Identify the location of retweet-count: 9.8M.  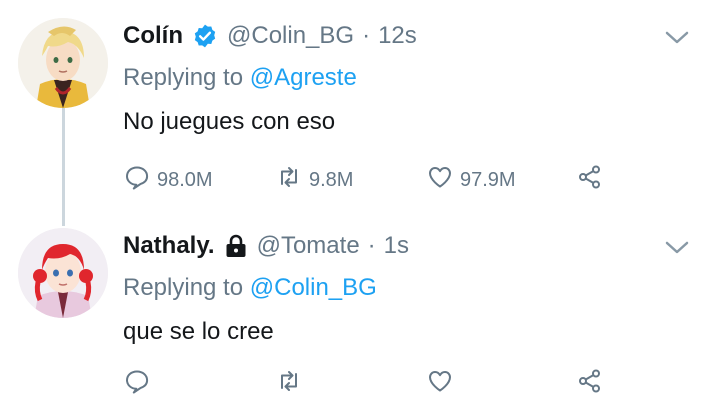
(331, 179).